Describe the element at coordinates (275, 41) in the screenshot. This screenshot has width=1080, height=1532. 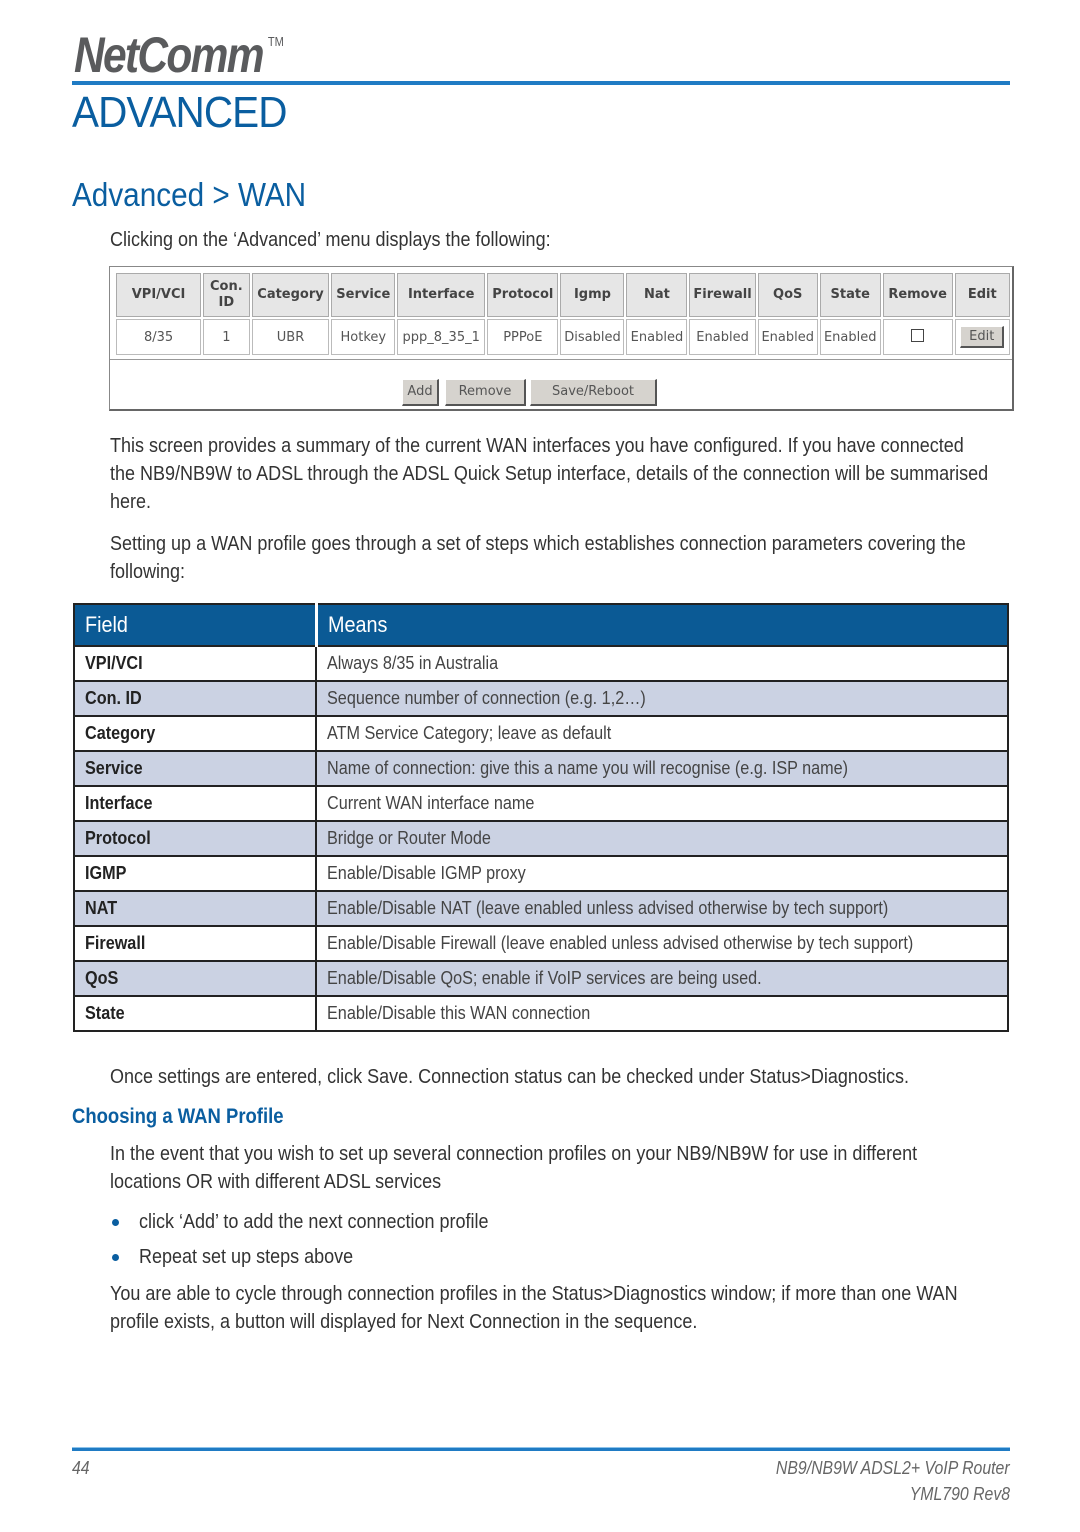
I see `logo-trademark: TM` at that location.